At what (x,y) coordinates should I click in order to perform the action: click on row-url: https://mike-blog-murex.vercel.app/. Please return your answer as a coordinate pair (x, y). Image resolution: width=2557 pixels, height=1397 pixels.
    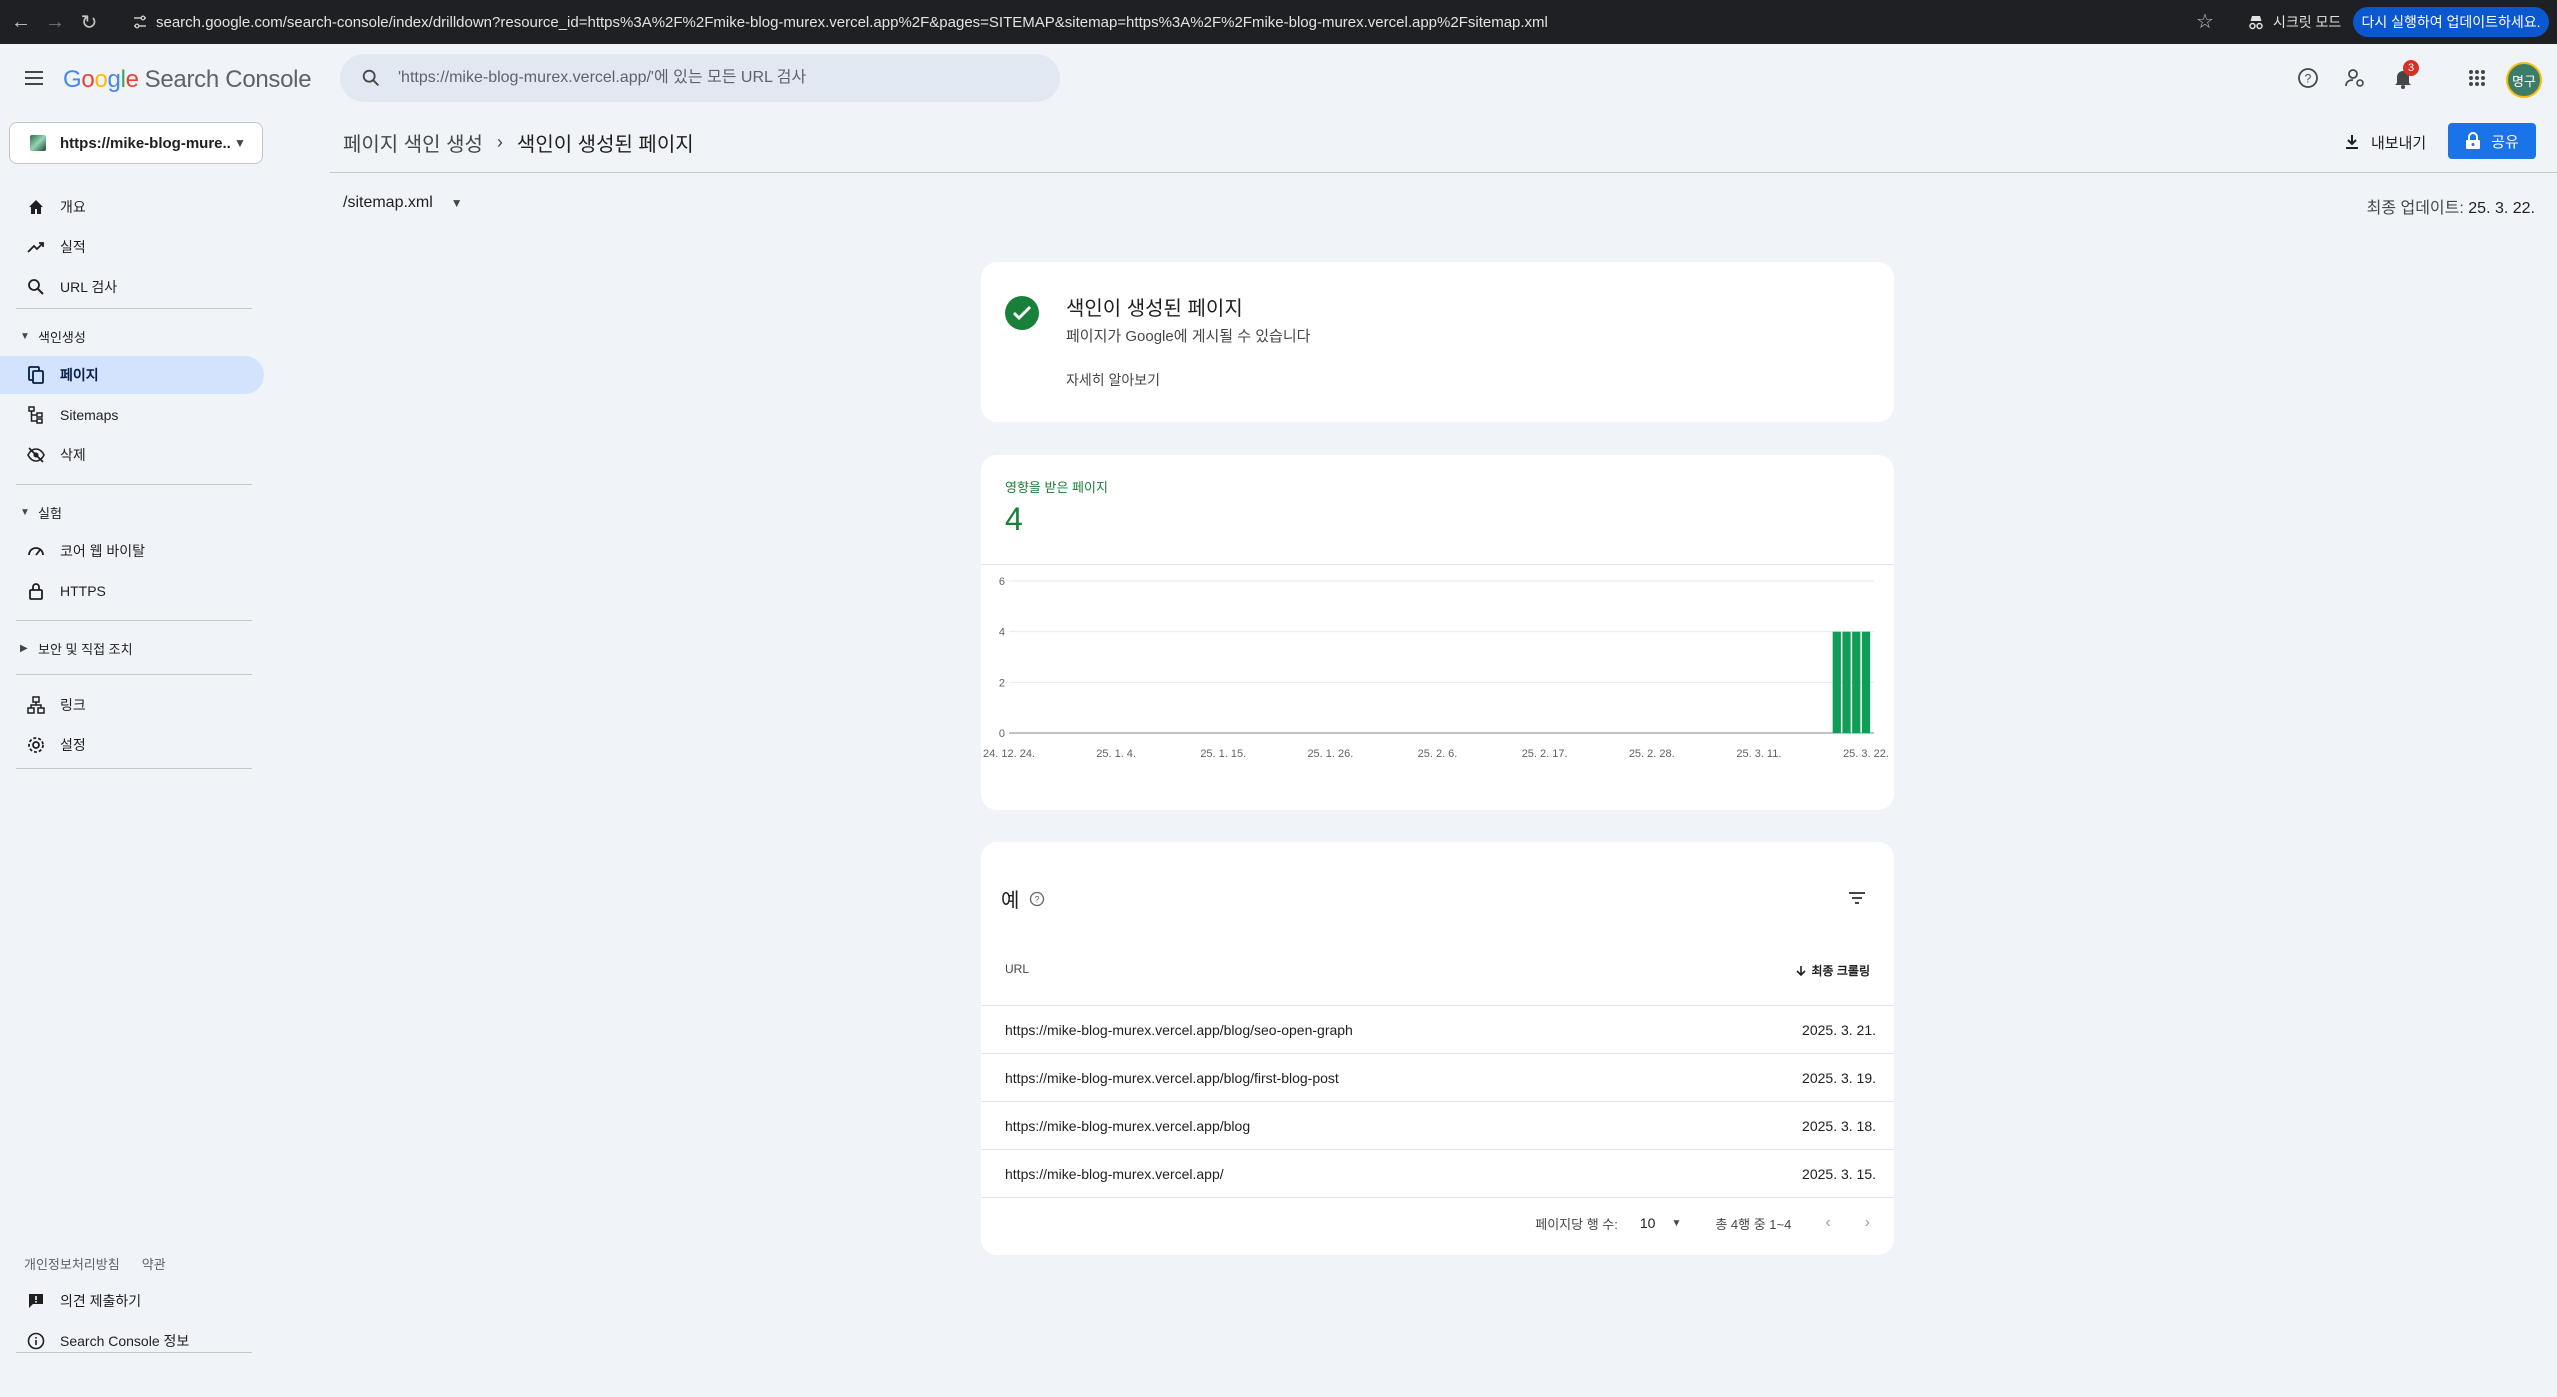
    Looking at the image, I should click on (1114, 1173).